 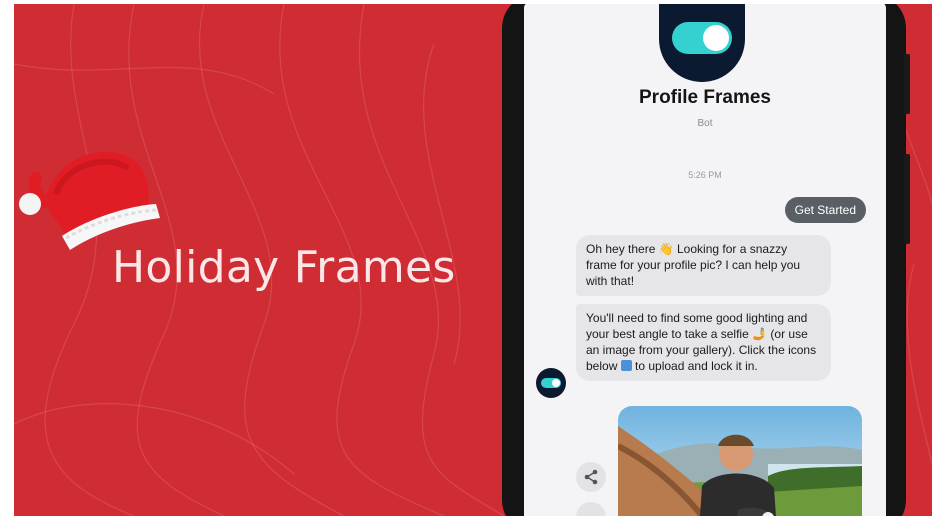 What do you see at coordinates (89, 201) in the screenshot?
I see `santa-hat-icon` at bounding box center [89, 201].